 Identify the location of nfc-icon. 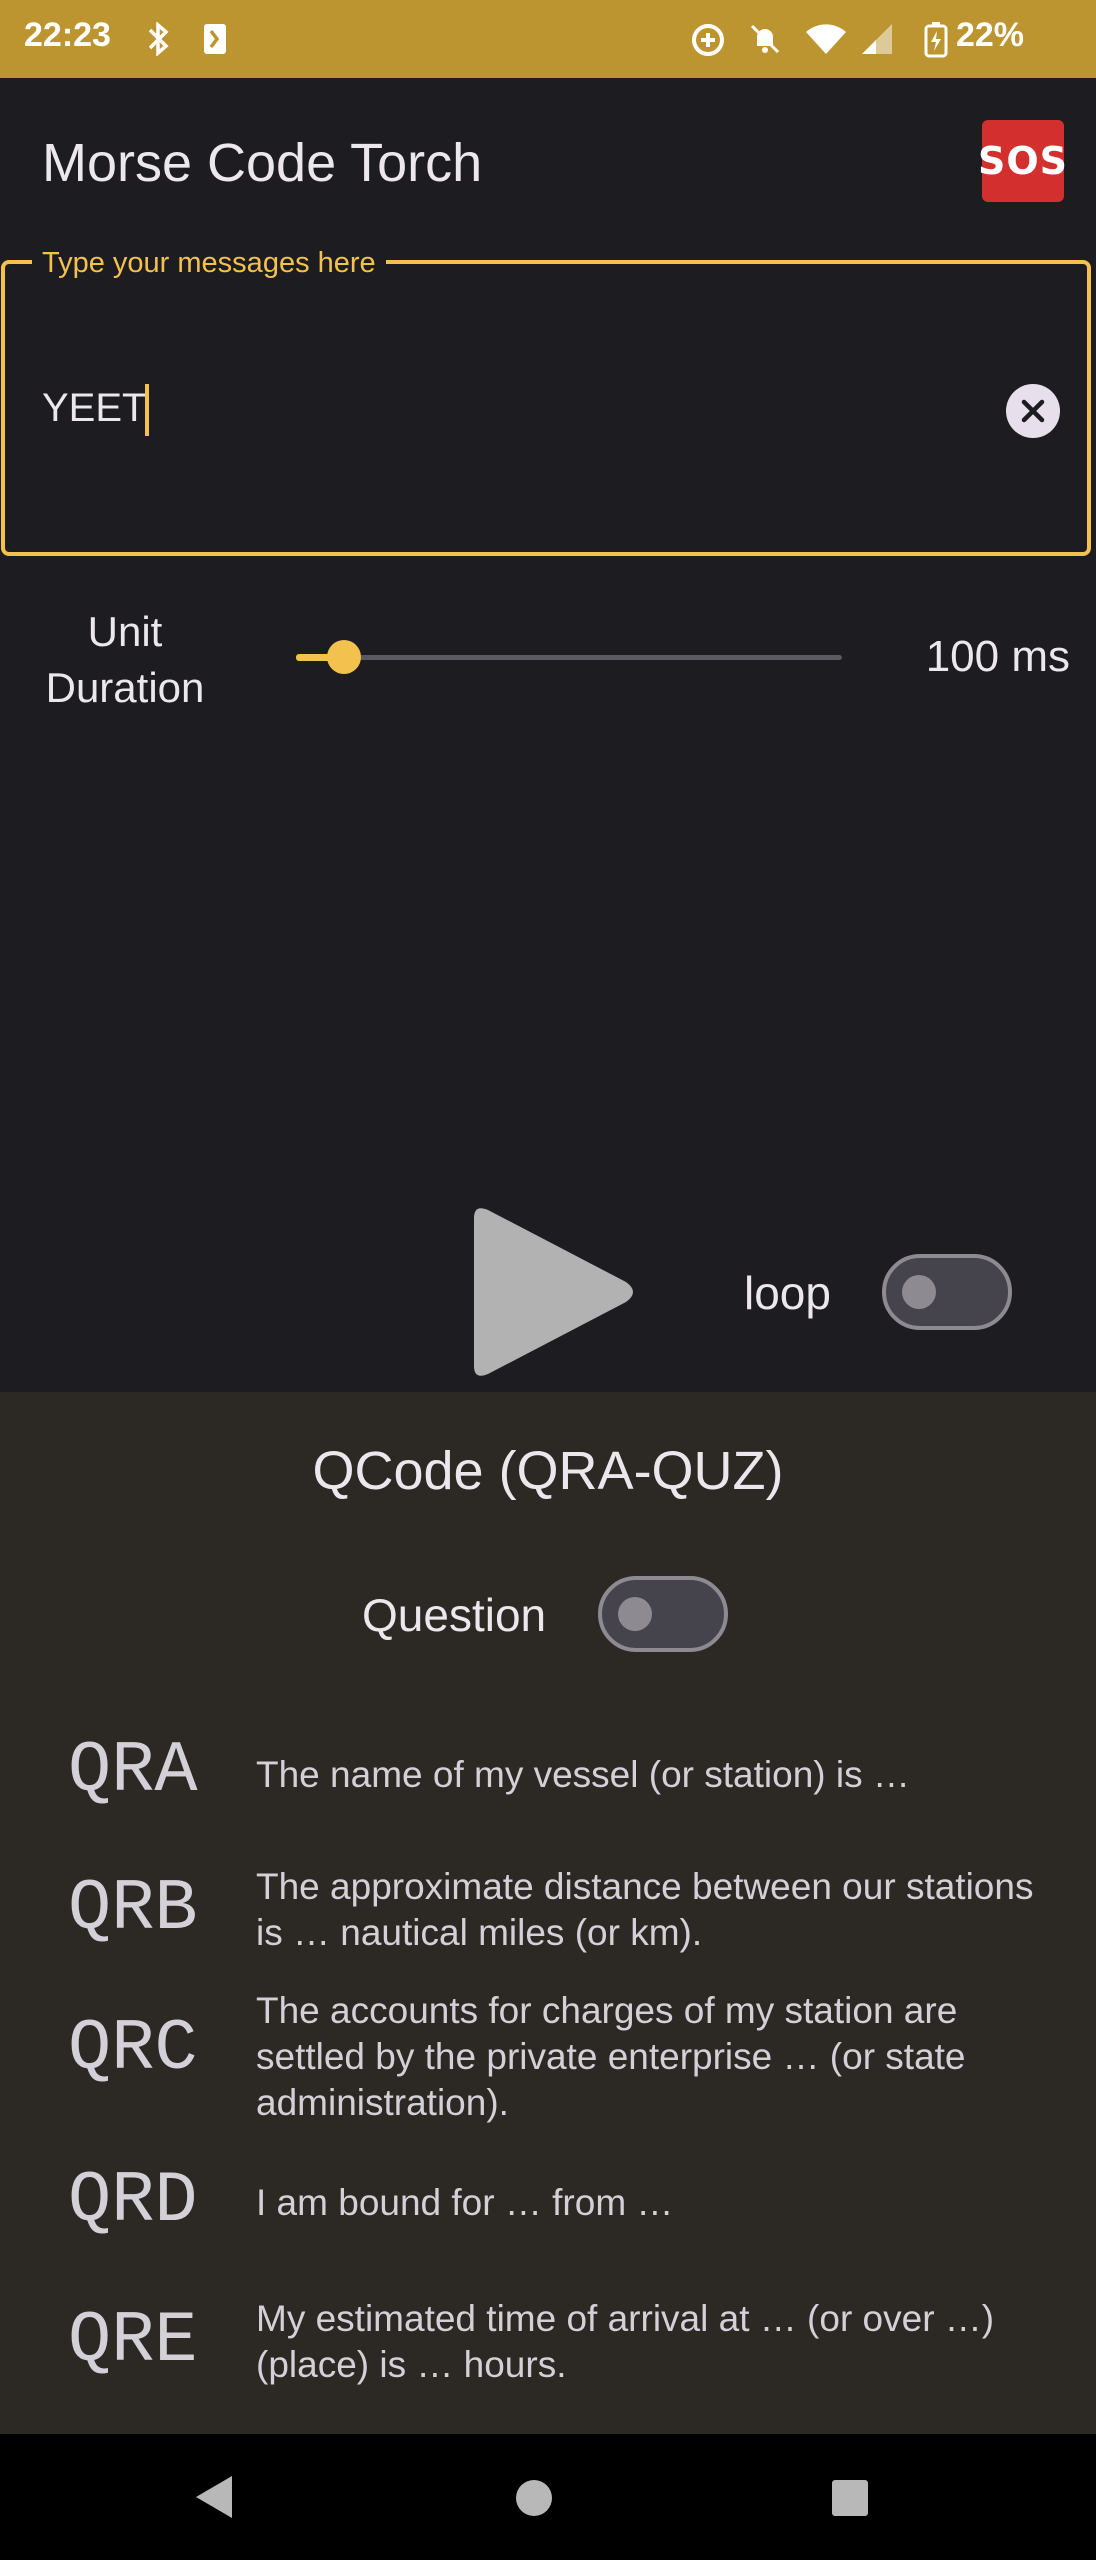
(215, 39).